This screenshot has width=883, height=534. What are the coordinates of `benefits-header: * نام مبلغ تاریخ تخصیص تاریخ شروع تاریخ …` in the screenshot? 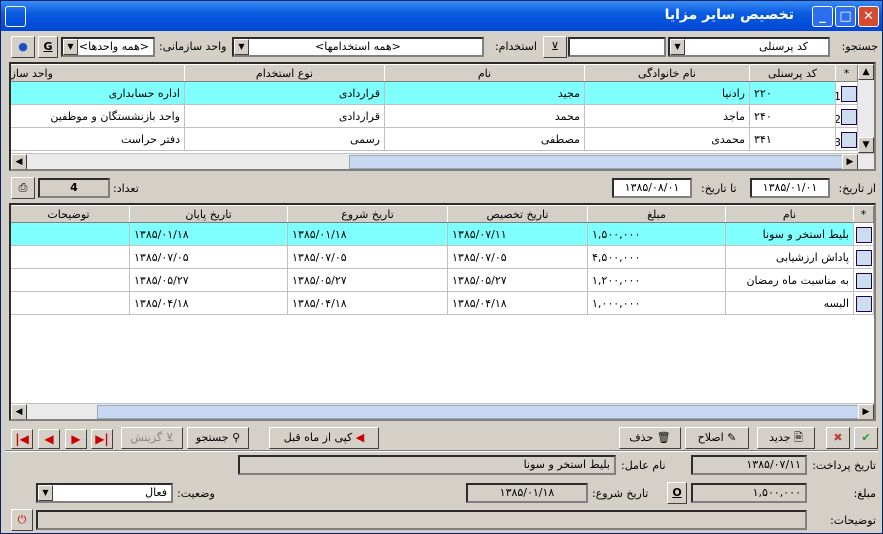 It's located at (442, 214).